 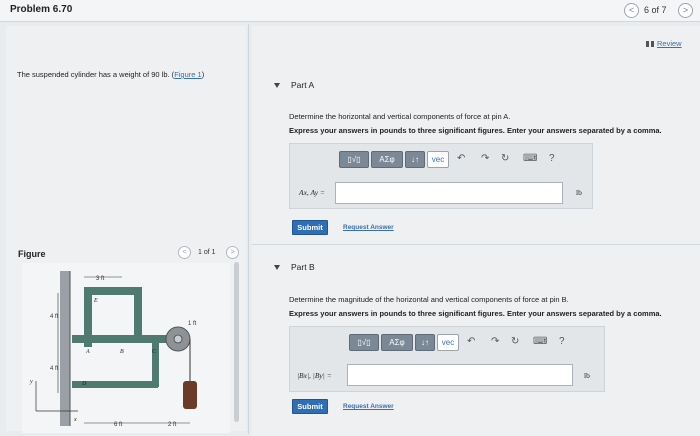 What do you see at coordinates (350, 11) in the screenshot?
I see `top-bar: Problem 6.70 < 6 of 7 >` at bounding box center [350, 11].